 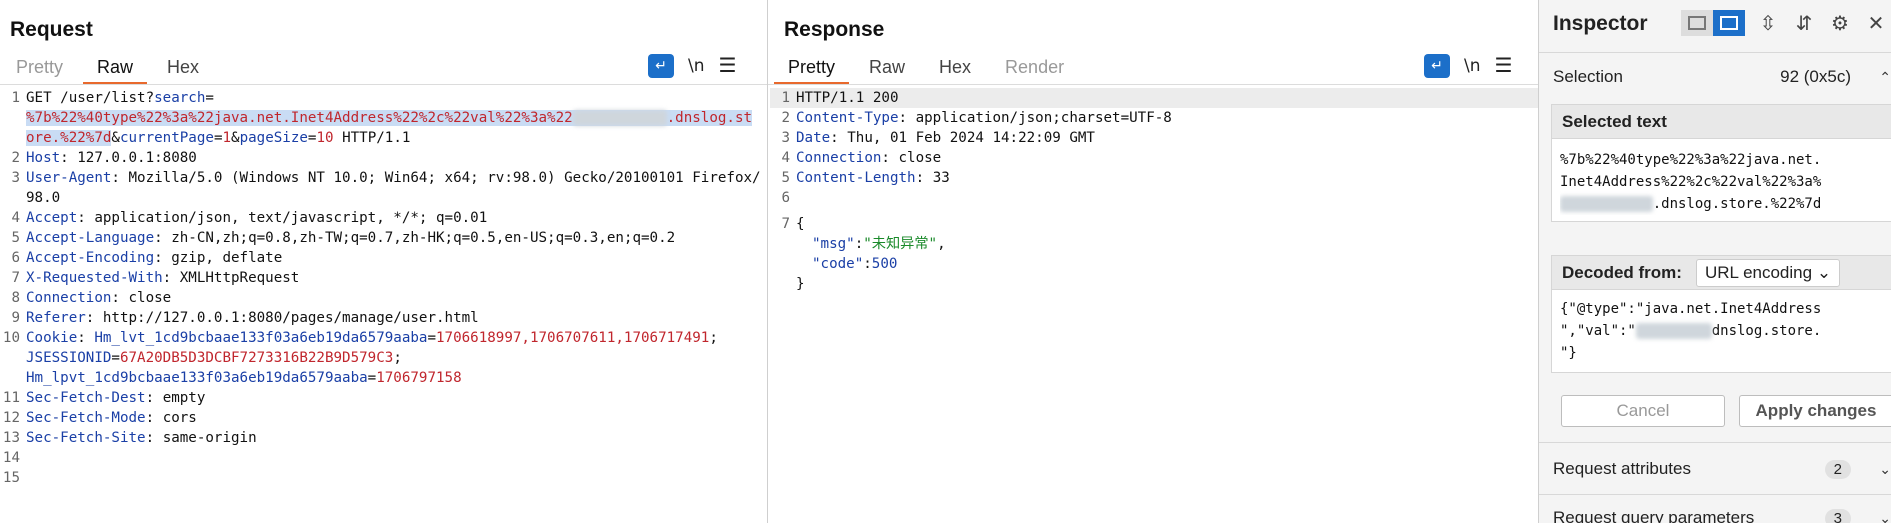 I want to click on selected-text-line: %7b%22%40type%22%3a%22java.net., so click(x=1691, y=160).